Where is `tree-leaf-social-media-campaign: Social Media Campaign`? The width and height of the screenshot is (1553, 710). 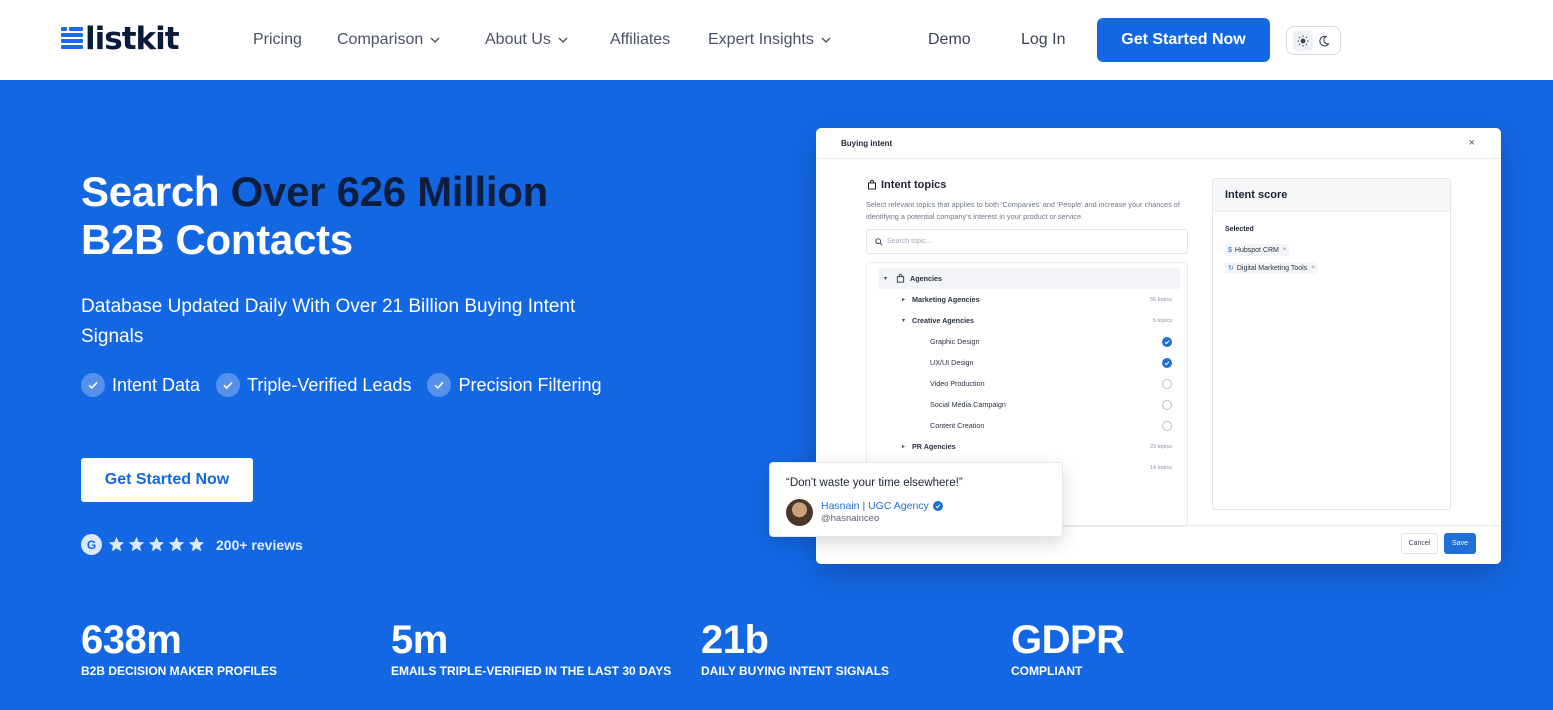 tree-leaf-social-media-campaign: Social Media Campaign is located at coordinates (1023, 404).